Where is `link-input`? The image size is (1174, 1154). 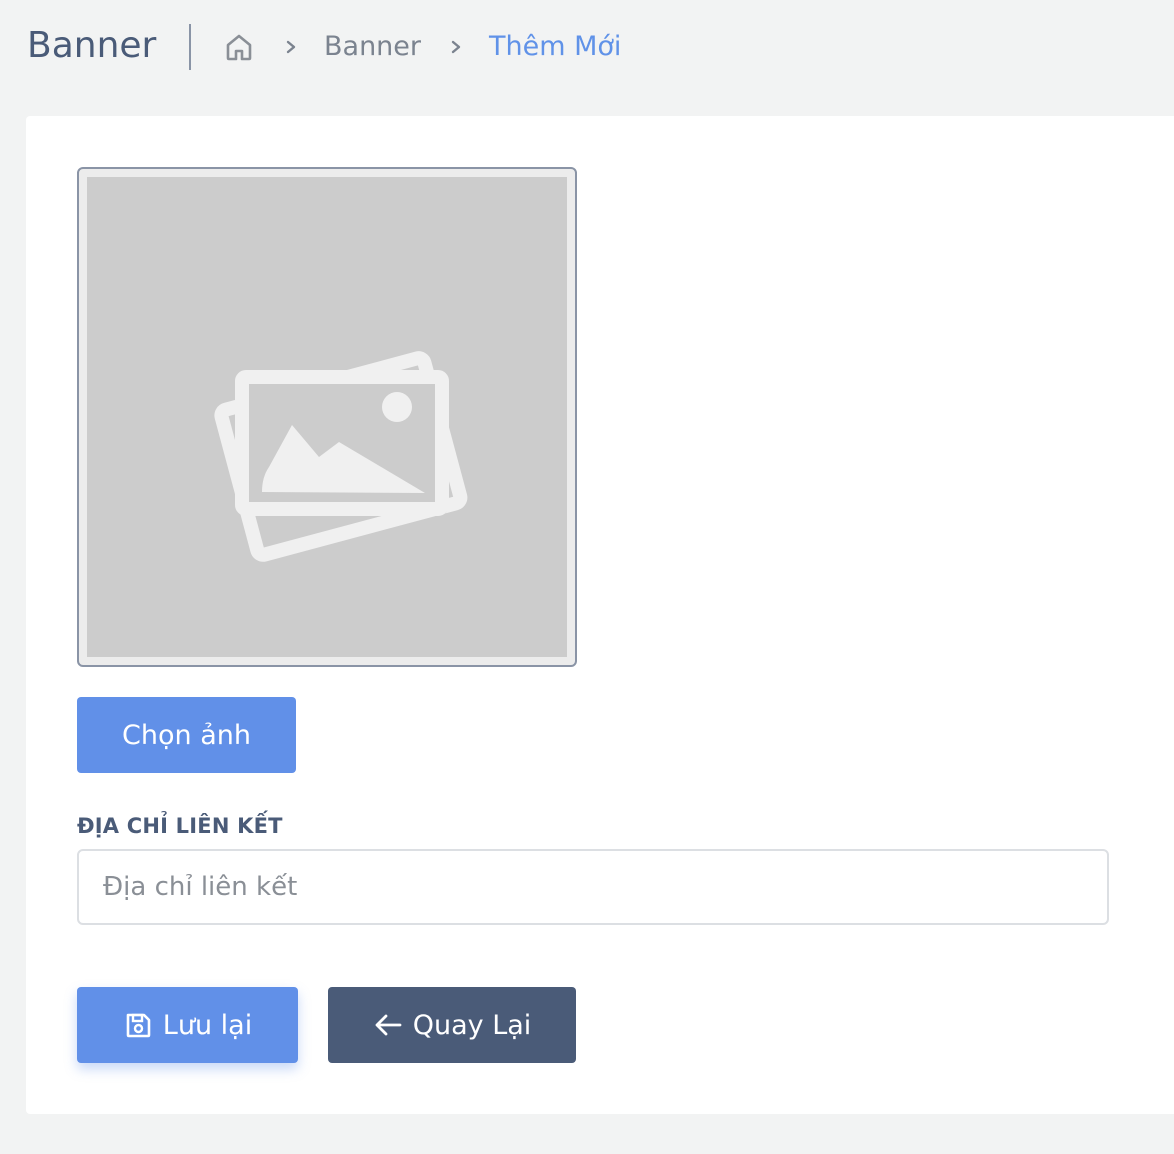
link-input is located at coordinates (593, 887).